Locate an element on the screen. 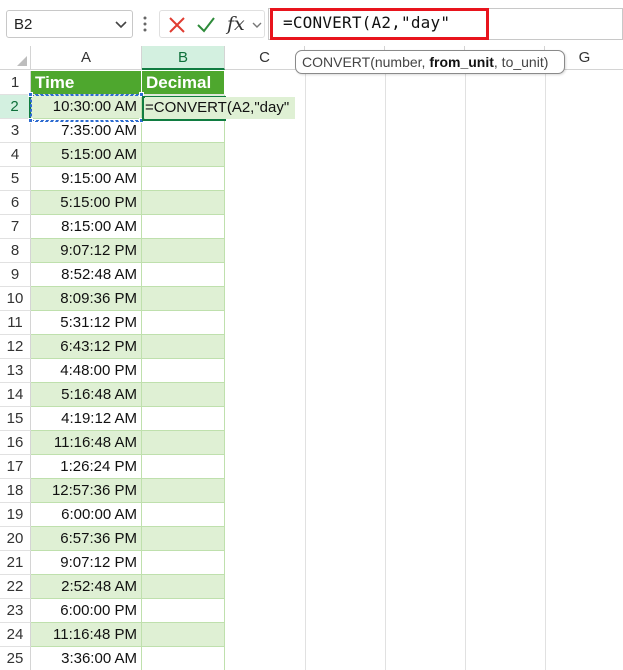 Image resolution: width=623 pixels, height=670 pixels. name-box: B2 is located at coordinates (69, 24).